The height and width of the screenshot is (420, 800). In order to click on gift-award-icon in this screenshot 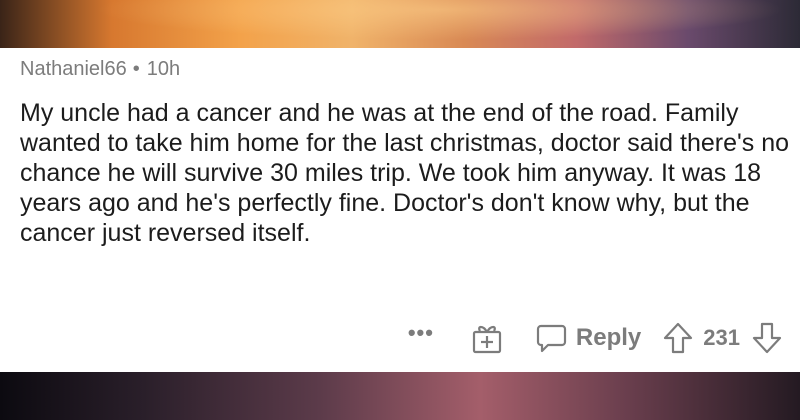, I will do `click(487, 338)`.